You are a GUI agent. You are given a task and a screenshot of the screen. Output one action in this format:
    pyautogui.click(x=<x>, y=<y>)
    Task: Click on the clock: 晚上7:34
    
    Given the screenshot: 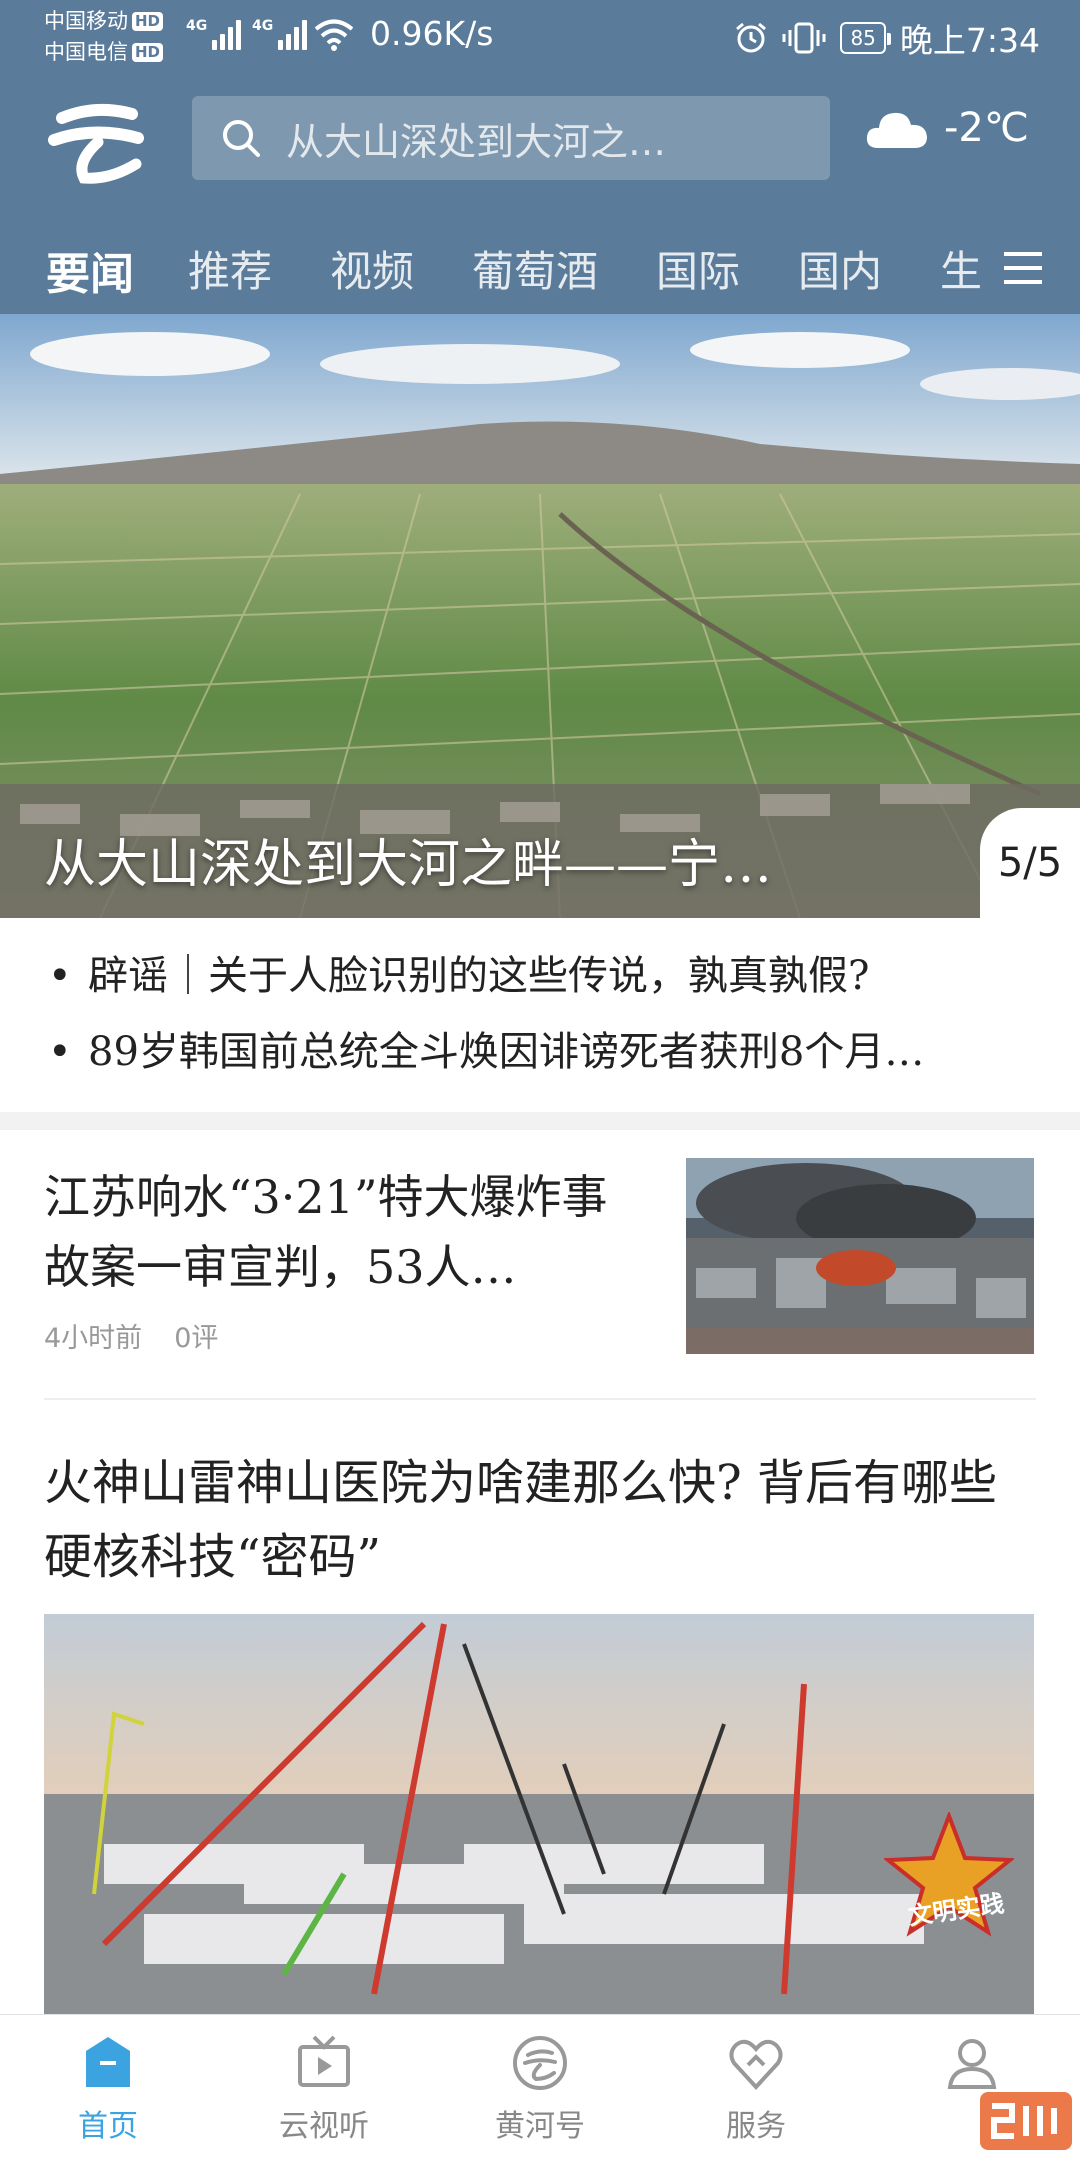 What is the action you would take?
    pyautogui.click(x=969, y=40)
    